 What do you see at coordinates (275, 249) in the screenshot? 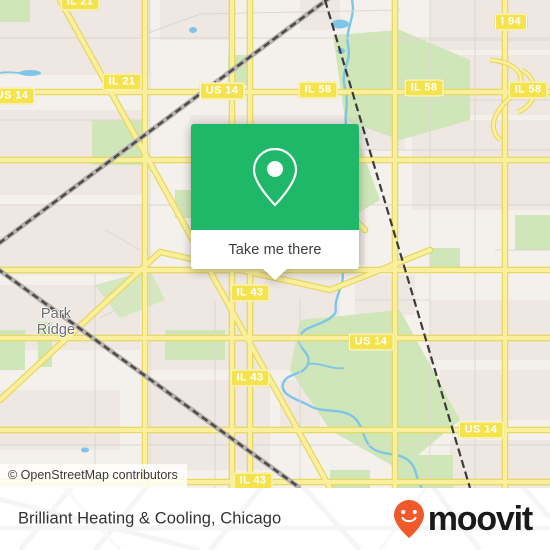
I see `take-me-there-label: Take me there` at bounding box center [275, 249].